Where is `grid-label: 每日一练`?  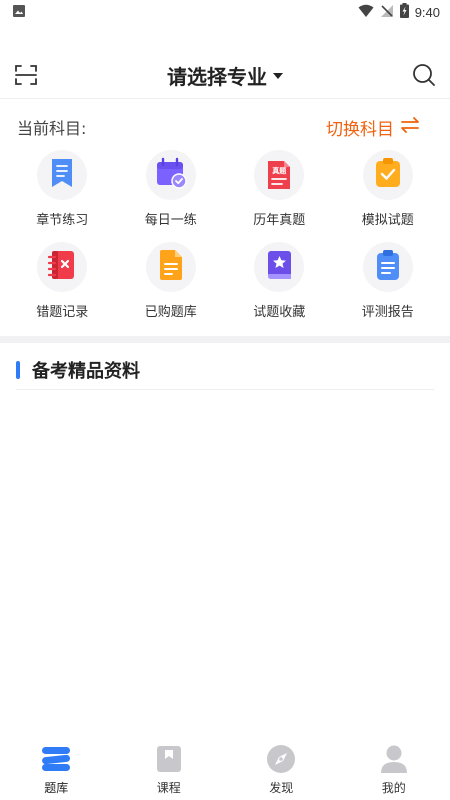
grid-label: 每日一练 is located at coordinates (170, 220).